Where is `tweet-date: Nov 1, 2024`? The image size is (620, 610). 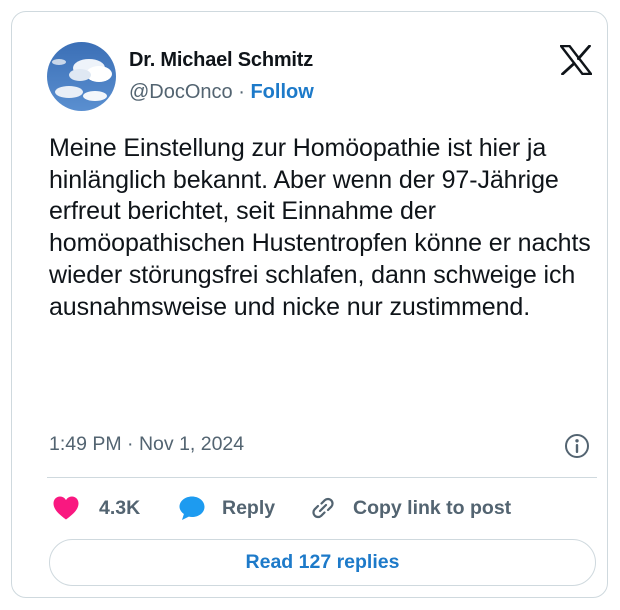
tweet-date: Nov 1, 2024 is located at coordinates (191, 444).